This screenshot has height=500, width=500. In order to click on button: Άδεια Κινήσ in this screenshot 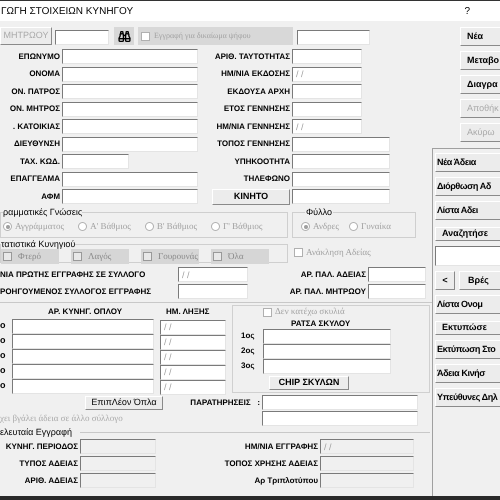, I will do `click(467, 373)`.